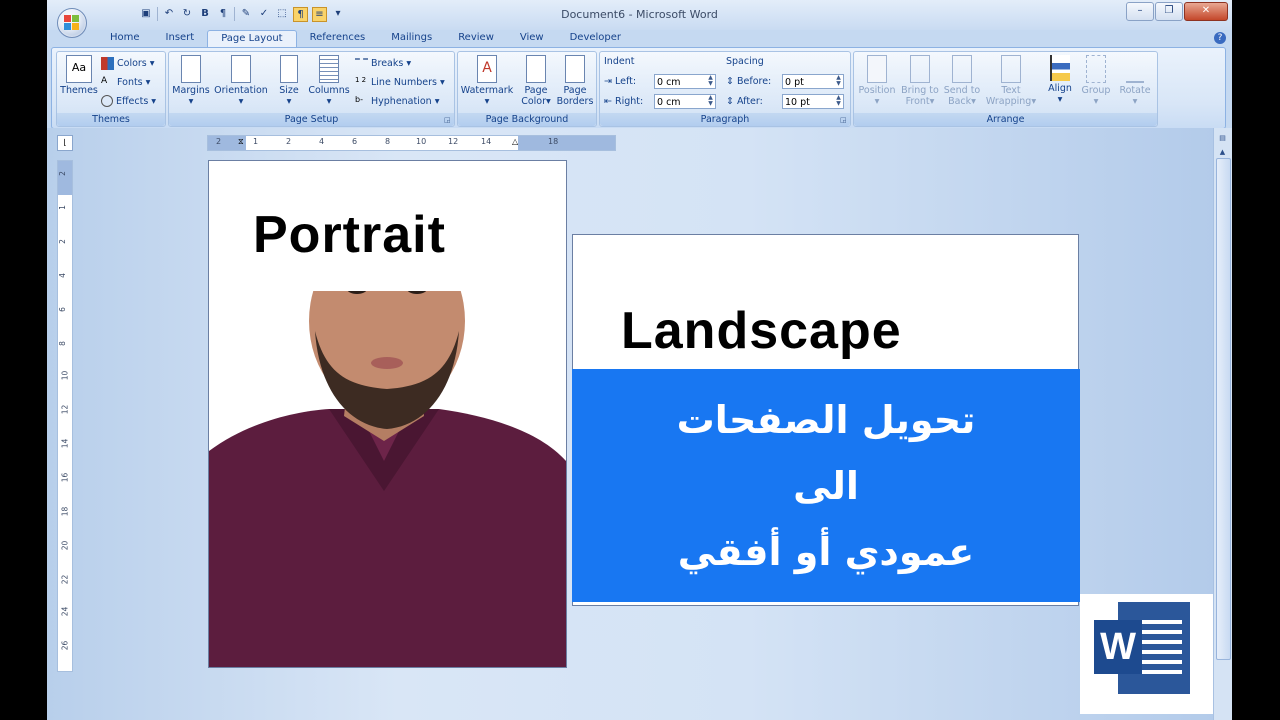 The height and width of the screenshot is (720, 1280). I want to click on indent-left-field: 0 cm ▲ ▼, so click(685, 81).